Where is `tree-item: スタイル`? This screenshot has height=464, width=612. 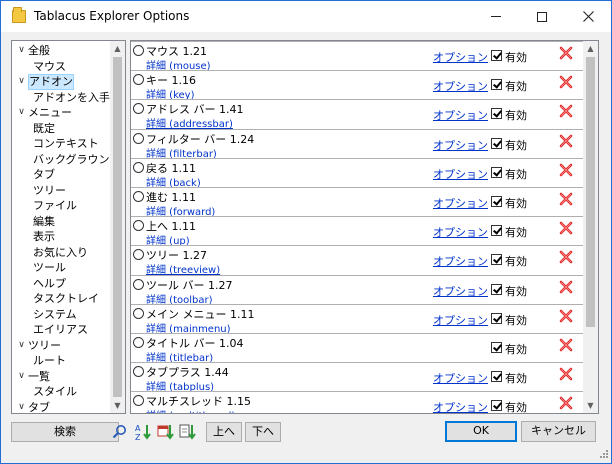 tree-item: スタイル is located at coordinates (55, 392).